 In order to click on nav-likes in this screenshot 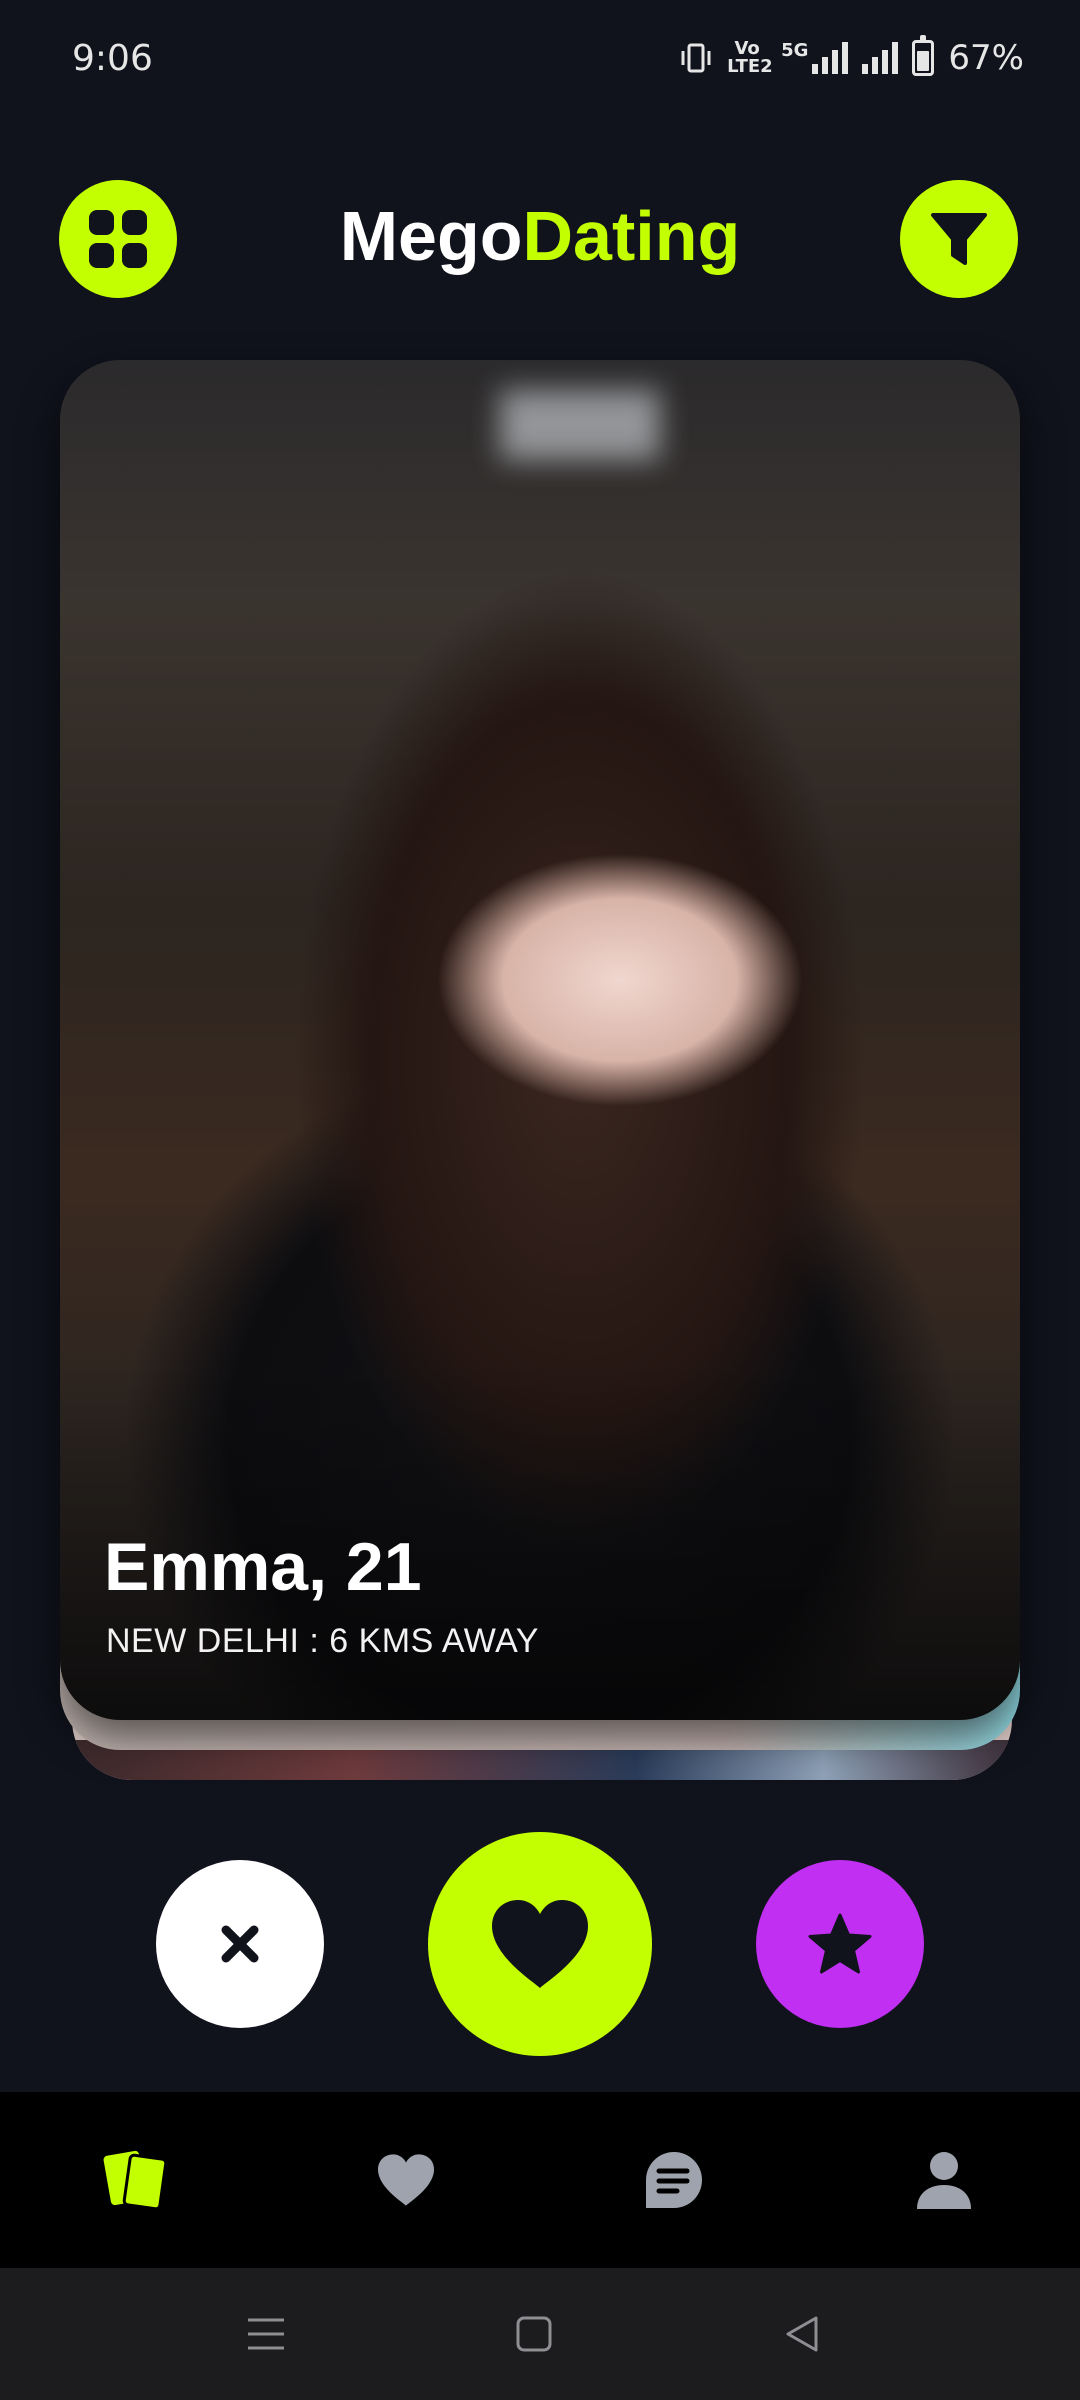, I will do `click(406, 2180)`.